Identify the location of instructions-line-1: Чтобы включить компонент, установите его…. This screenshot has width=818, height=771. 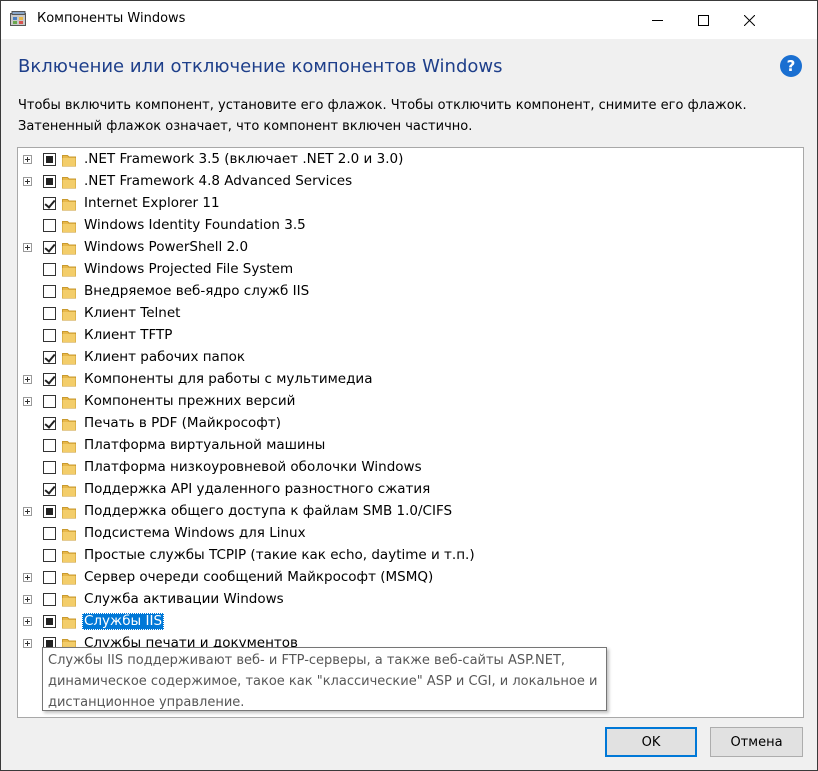
(382, 105).